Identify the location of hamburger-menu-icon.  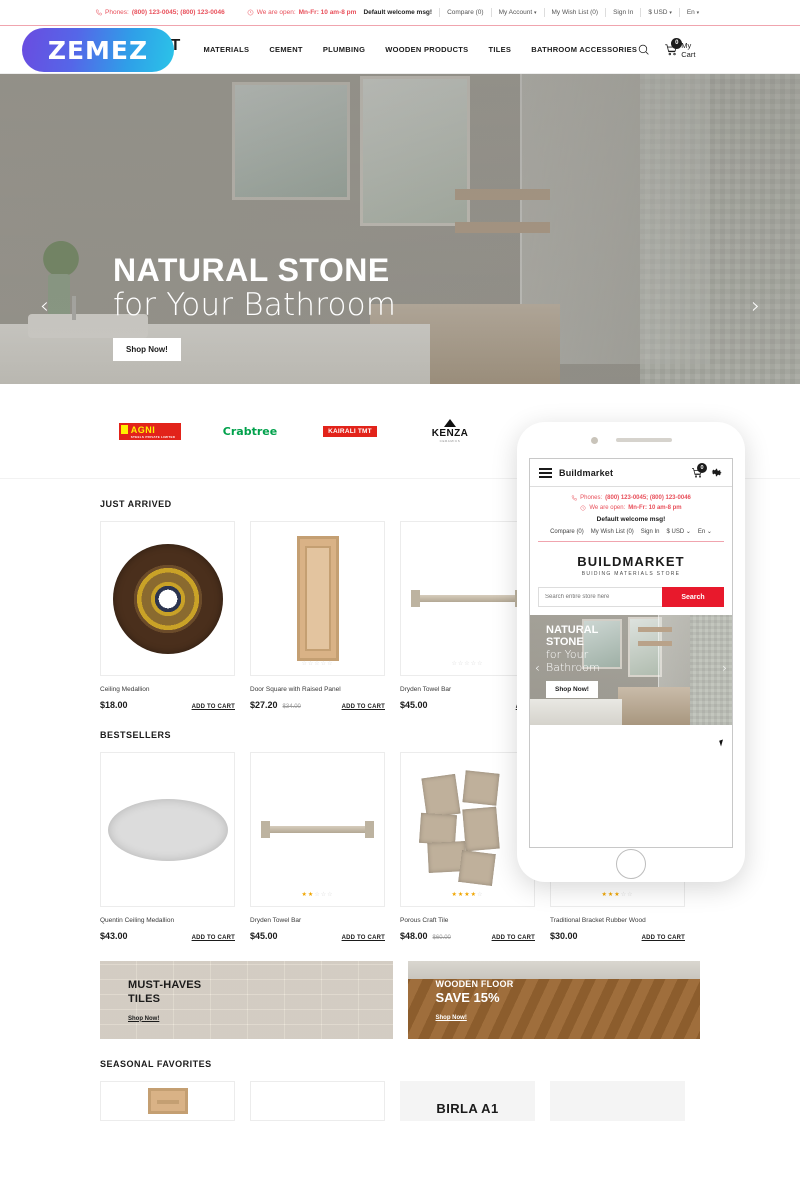
(545, 473).